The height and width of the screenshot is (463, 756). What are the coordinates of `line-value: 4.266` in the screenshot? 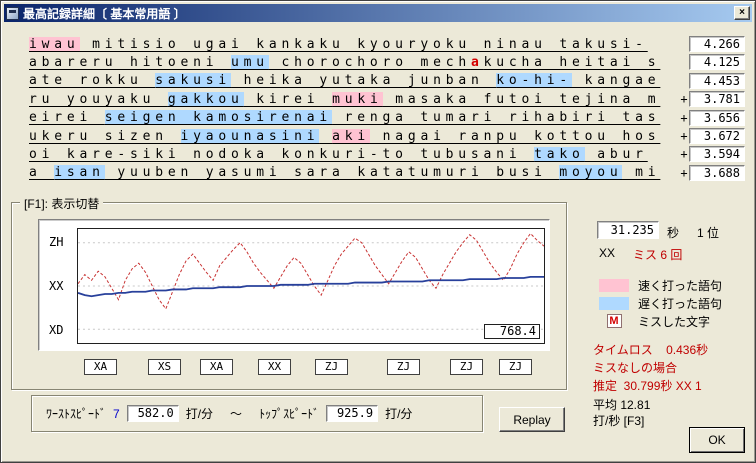 It's located at (712, 44).